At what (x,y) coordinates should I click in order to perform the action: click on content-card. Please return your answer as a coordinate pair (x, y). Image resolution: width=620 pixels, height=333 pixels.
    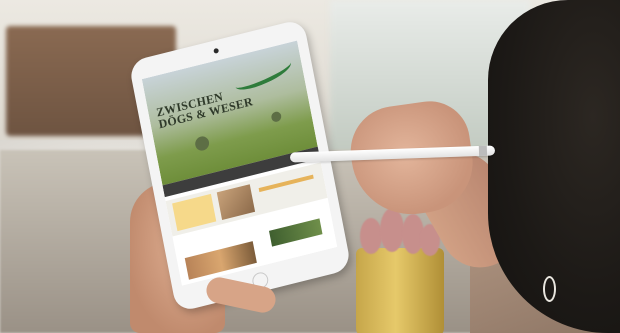
    Looking at the image, I should click on (194, 212).